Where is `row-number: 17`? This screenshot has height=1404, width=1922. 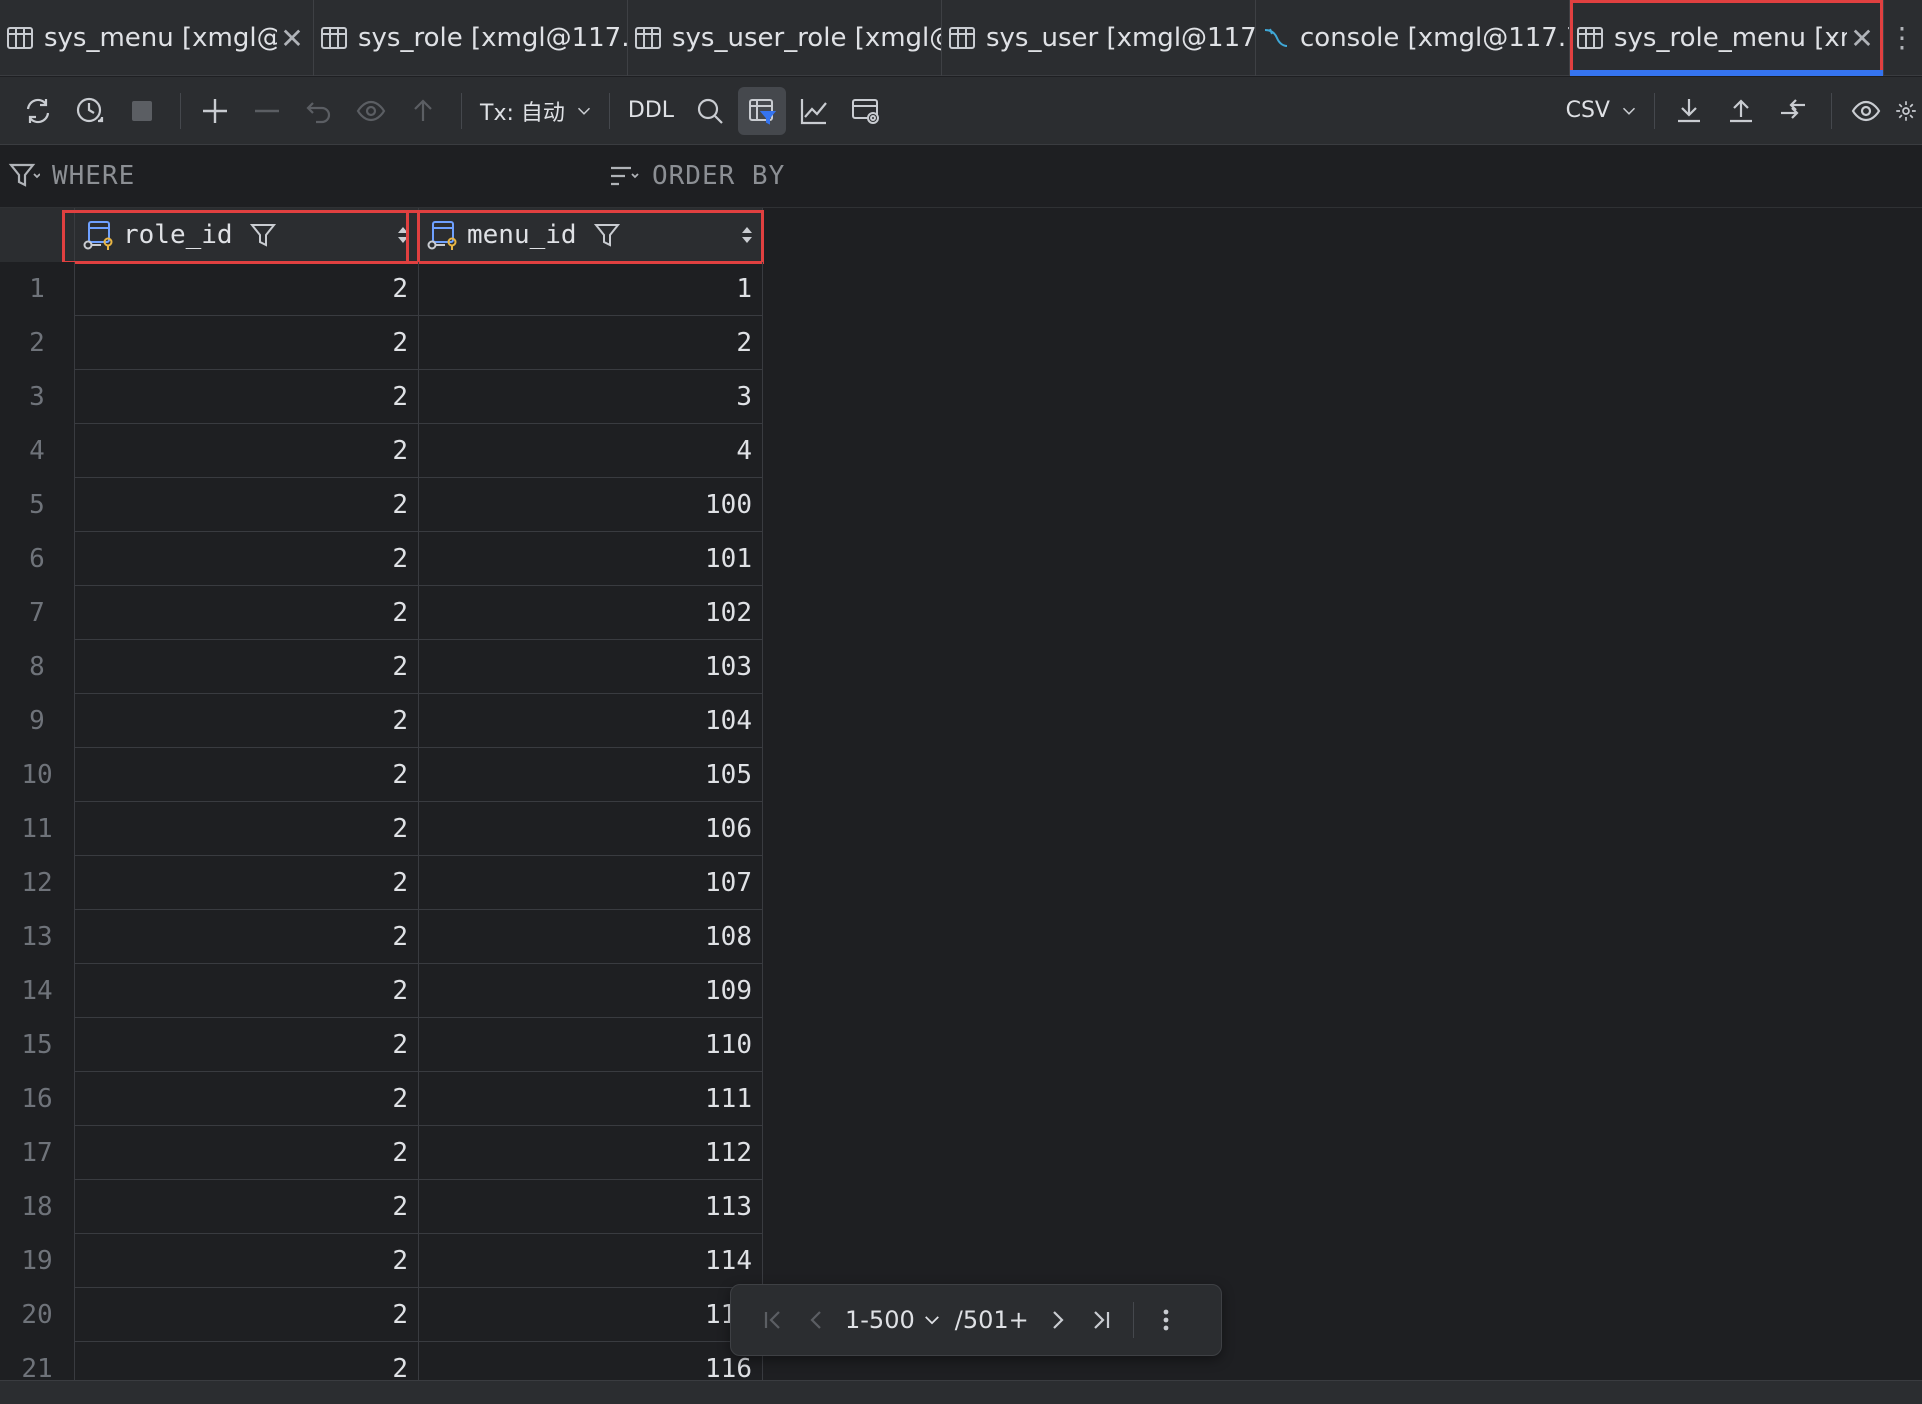
row-number: 17 is located at coordinates (37, 1153).